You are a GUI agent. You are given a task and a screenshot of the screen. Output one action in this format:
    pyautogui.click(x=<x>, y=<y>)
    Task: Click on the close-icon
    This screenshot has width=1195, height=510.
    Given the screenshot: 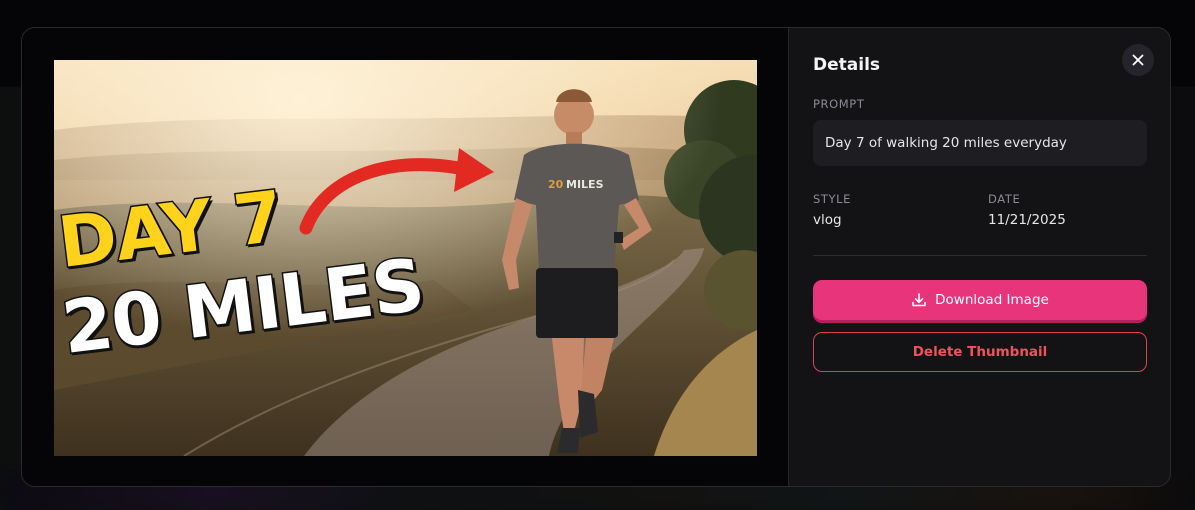 What is the action you would take?
    pyautogui.click(x=1138, y=60)
    